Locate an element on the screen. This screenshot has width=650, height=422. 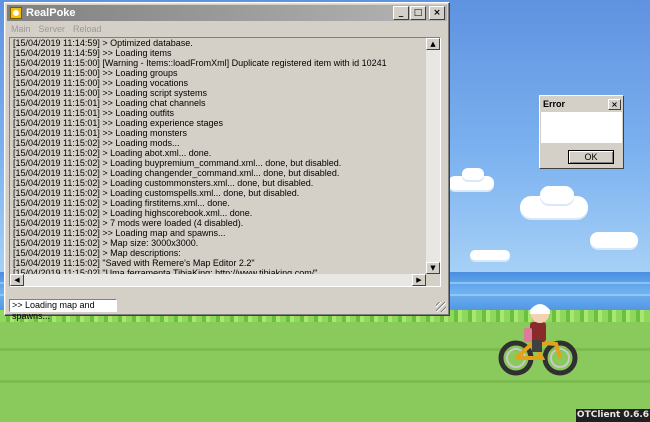
vertical-scrollbar: ▲ ▼ is located at coordinates (433, 156).